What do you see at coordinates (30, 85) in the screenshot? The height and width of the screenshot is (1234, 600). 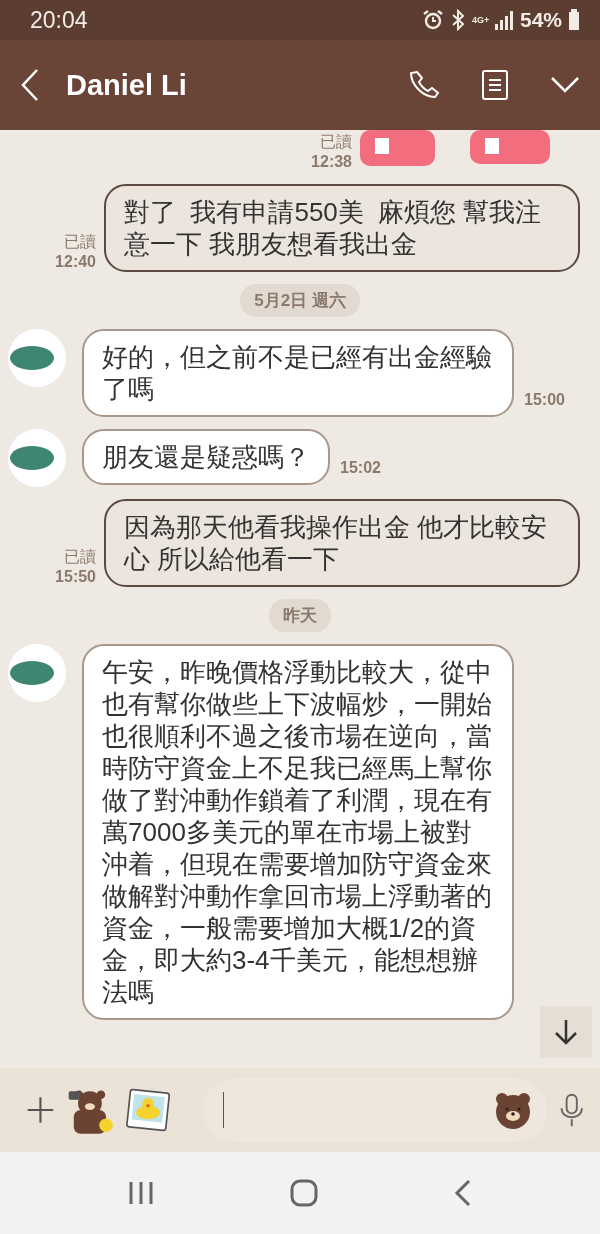 I see `back-button` at bounding box center [30, 85].